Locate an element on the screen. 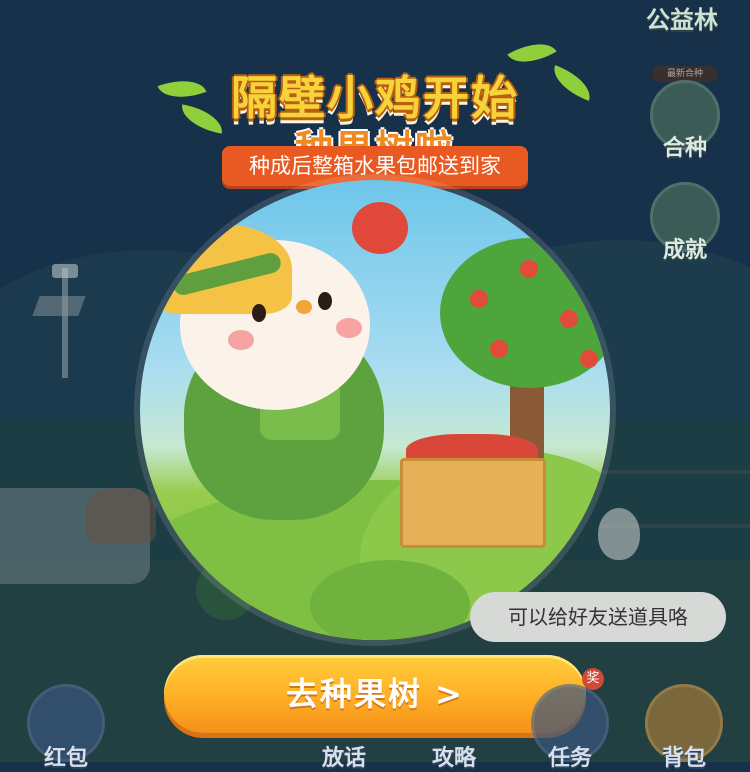  hint-bubble: 可以给好友送道具咯 is located at coordinates (598, 617).